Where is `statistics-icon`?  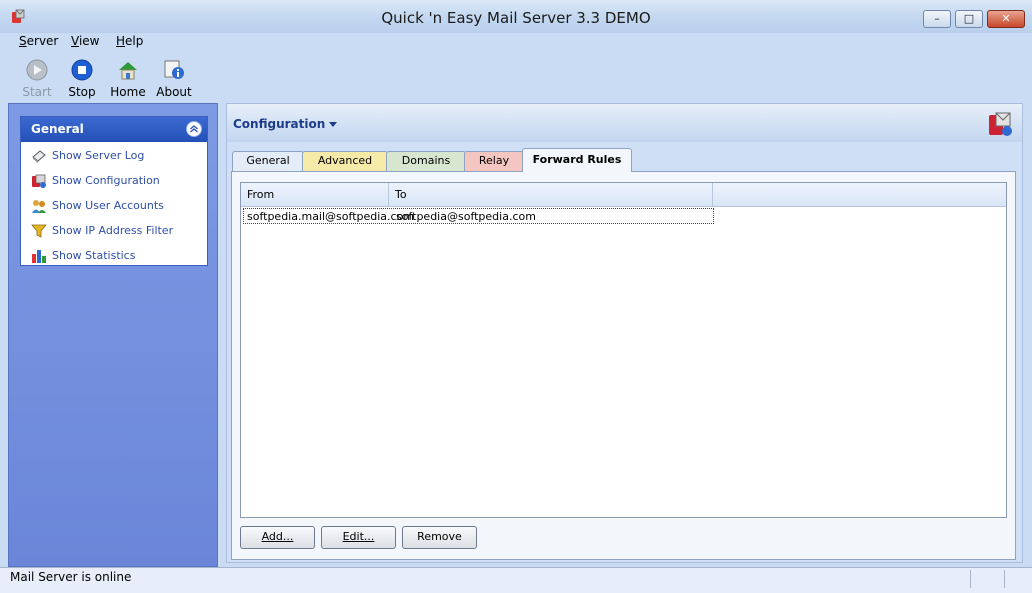 statistics-icon is located at coordinates (39, 256).